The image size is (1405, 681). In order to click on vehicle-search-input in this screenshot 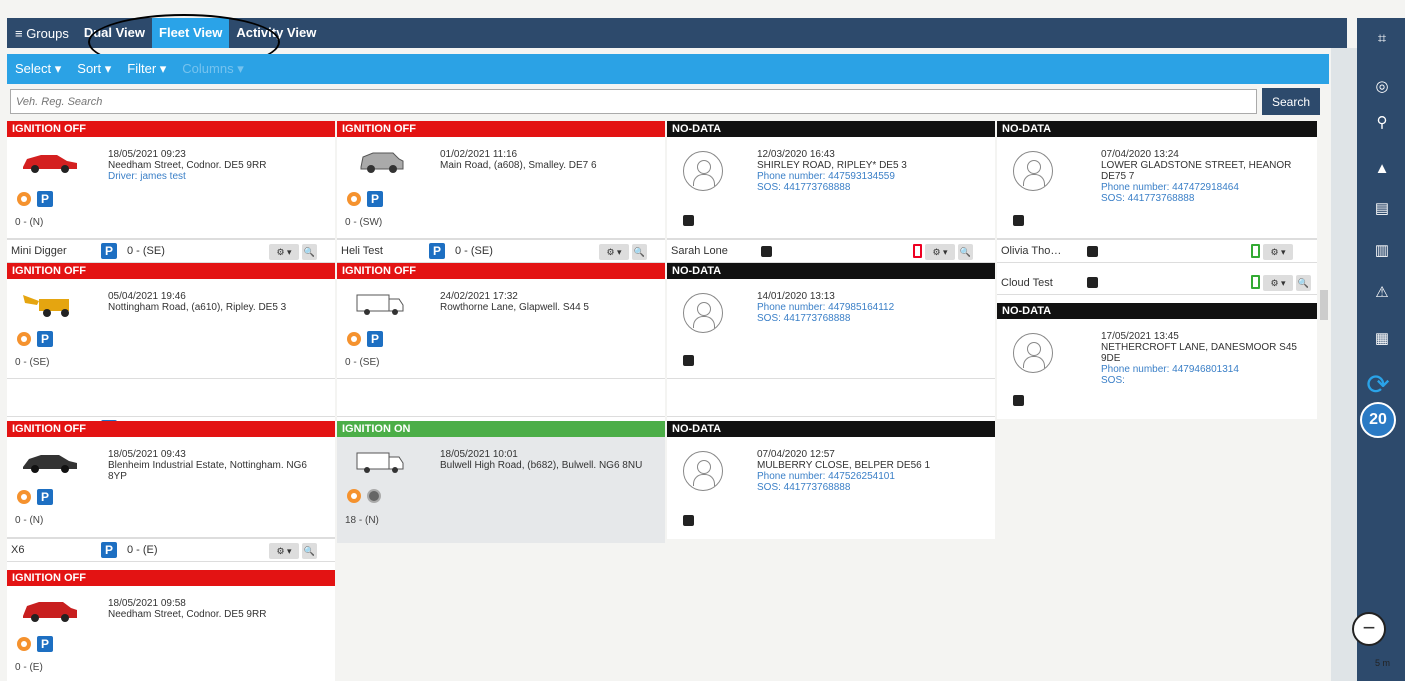, I will do `click(633, 101)`.